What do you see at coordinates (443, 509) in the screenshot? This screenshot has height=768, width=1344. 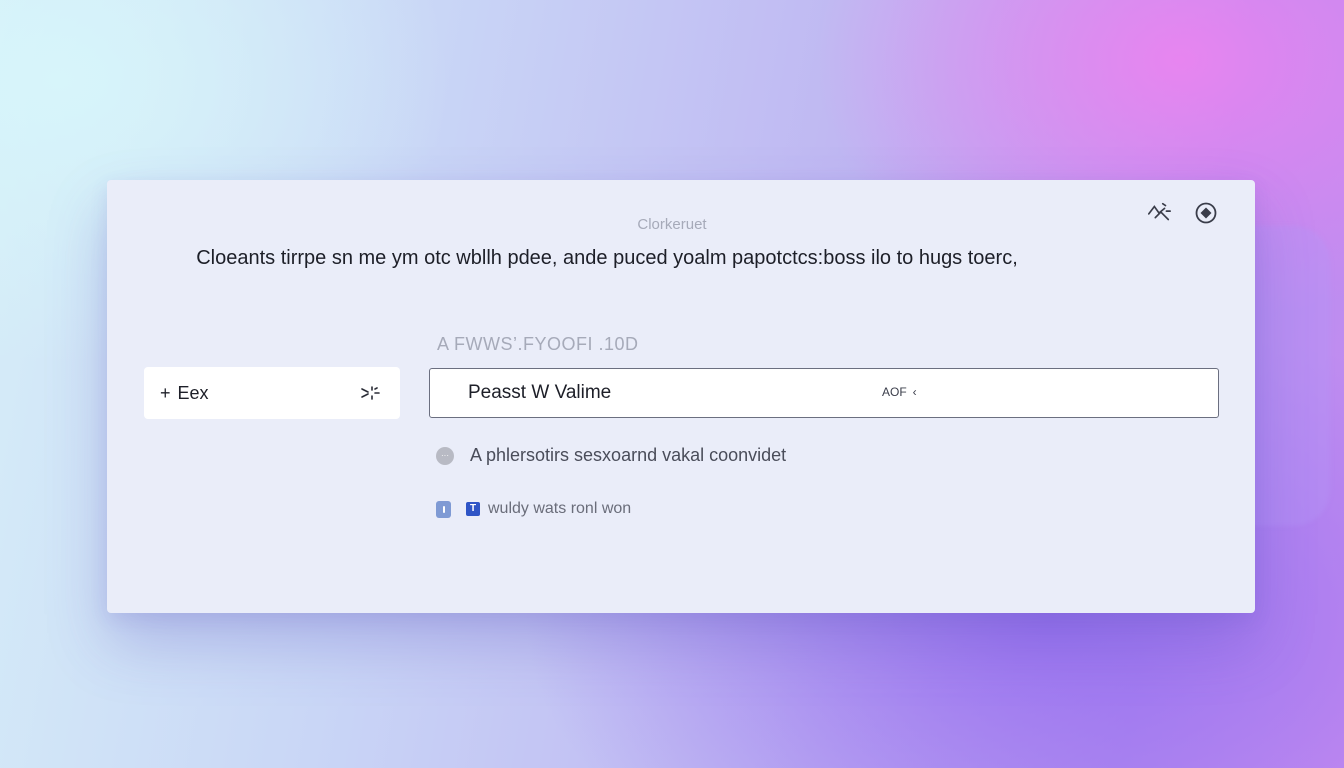 I see `toggle-icon` at bounding box center [443, 509].